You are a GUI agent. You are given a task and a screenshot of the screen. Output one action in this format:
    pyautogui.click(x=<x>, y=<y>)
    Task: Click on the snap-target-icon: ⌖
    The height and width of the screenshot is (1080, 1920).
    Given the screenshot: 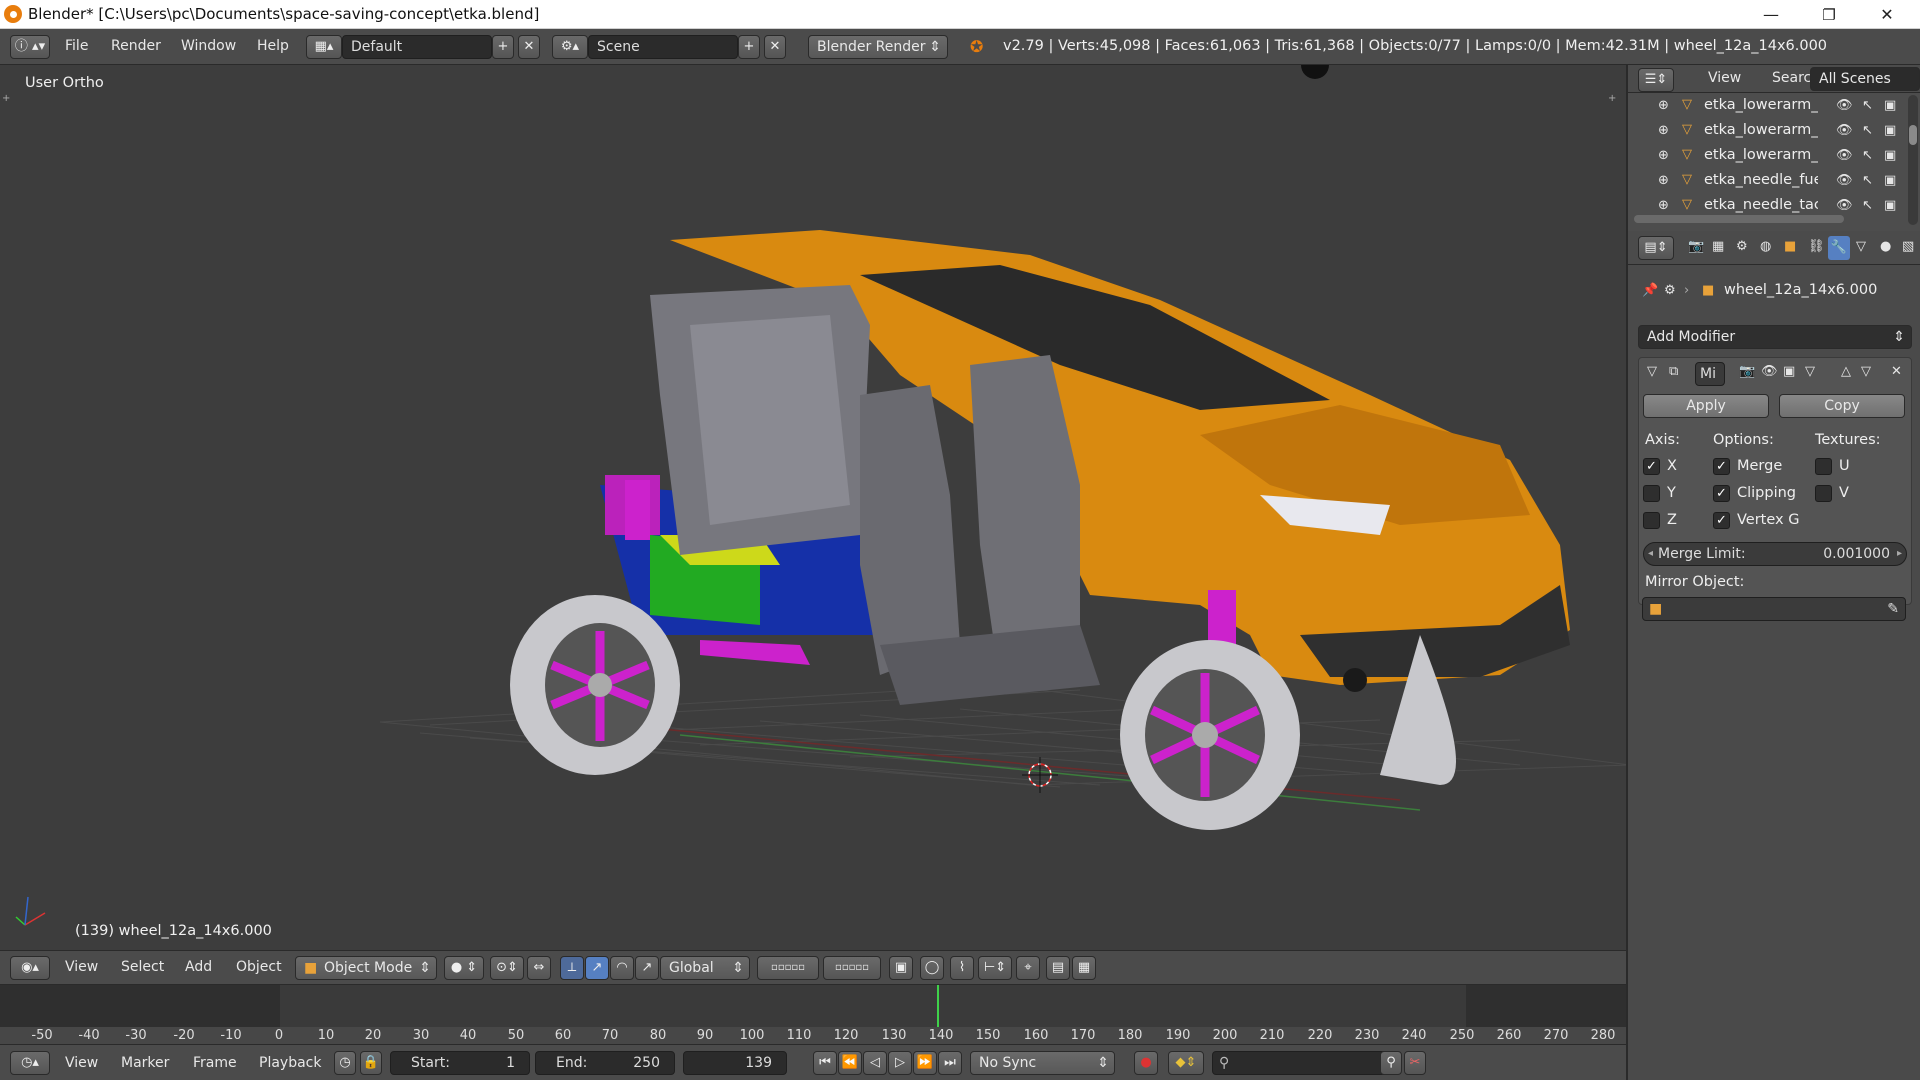 What is the action you would take?
    pyautogui.click(x=1028, y=968)
    